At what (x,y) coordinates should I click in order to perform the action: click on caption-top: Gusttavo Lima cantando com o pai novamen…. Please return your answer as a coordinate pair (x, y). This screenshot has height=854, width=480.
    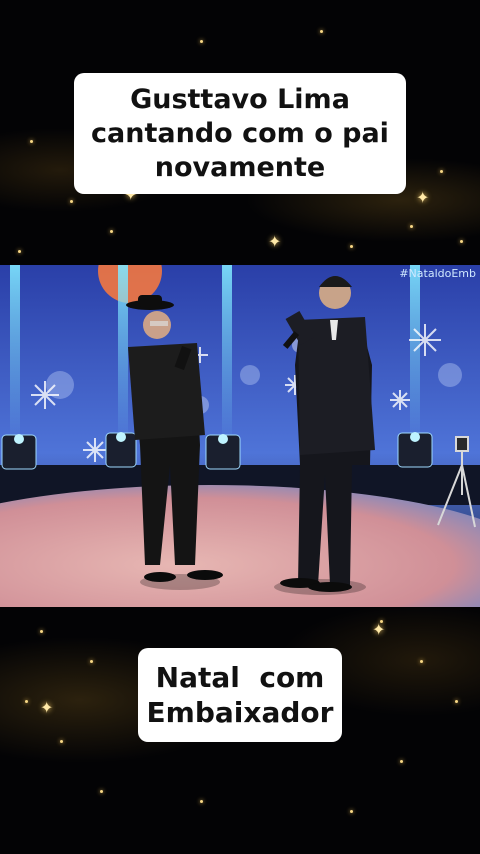
    Looking at the image, I should click on (240, 134).